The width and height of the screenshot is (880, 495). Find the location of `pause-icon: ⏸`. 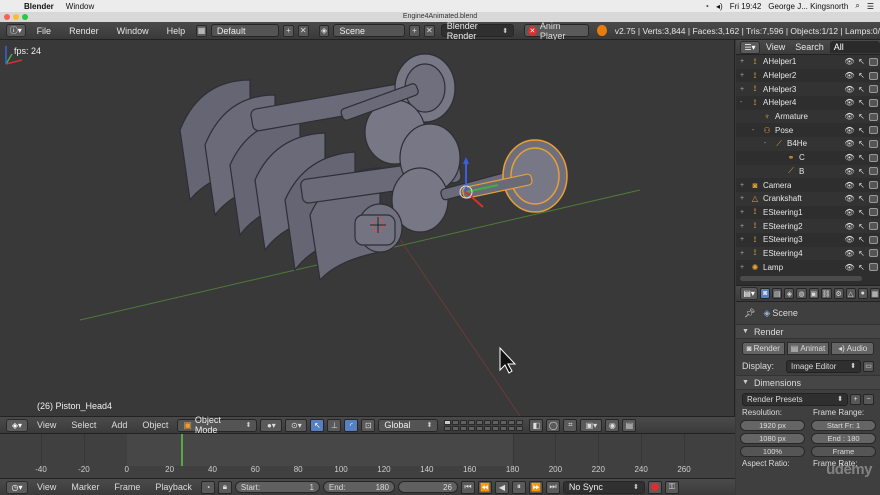

pause-icon: ⏸ is located at coordinates (518, 487).